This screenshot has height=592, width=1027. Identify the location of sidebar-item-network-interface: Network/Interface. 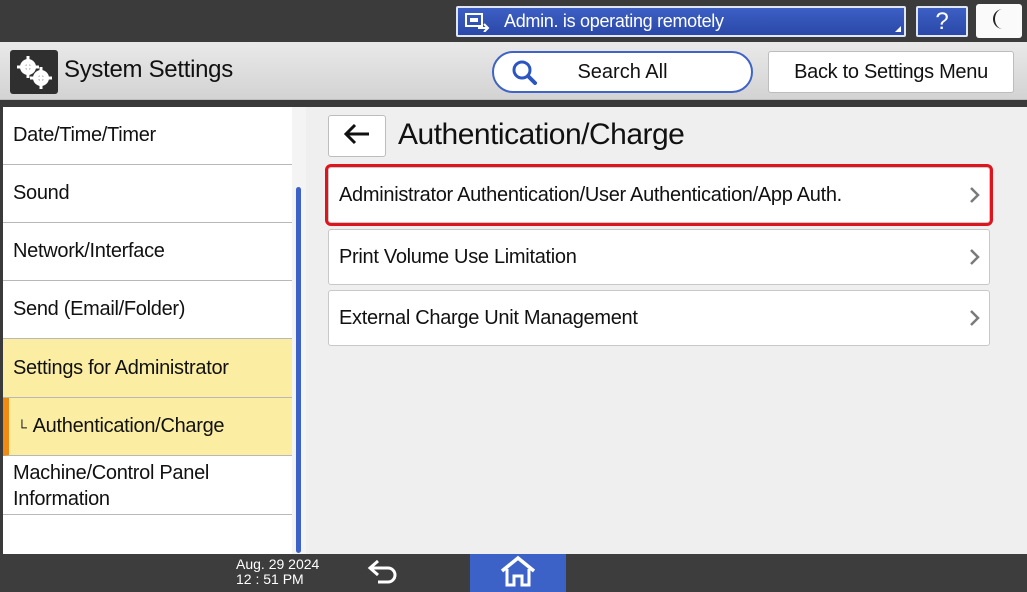
(147, 252).